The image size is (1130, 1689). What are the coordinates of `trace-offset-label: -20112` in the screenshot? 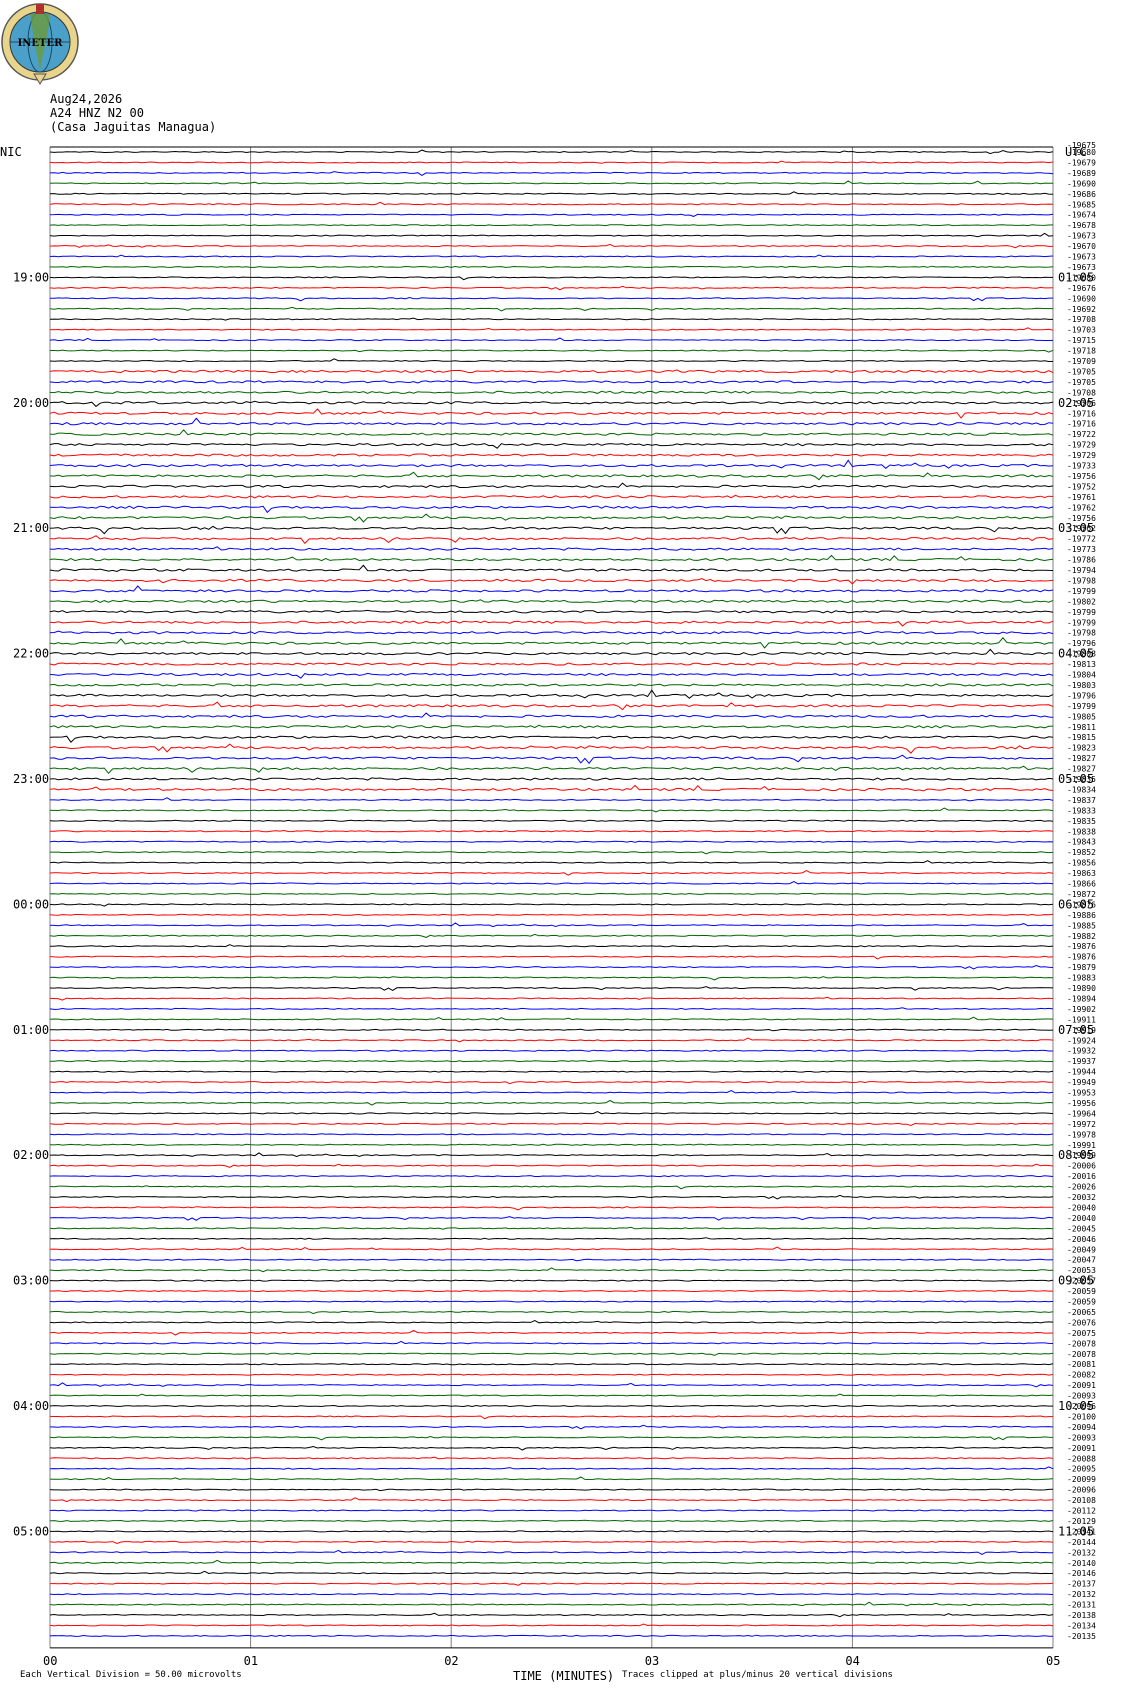 It's located at (1081, 1511).